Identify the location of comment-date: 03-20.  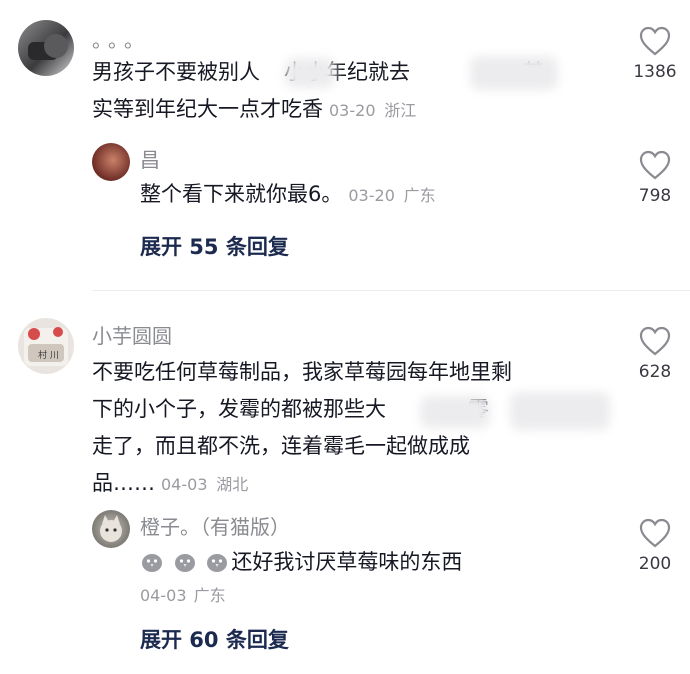
(352, 110).